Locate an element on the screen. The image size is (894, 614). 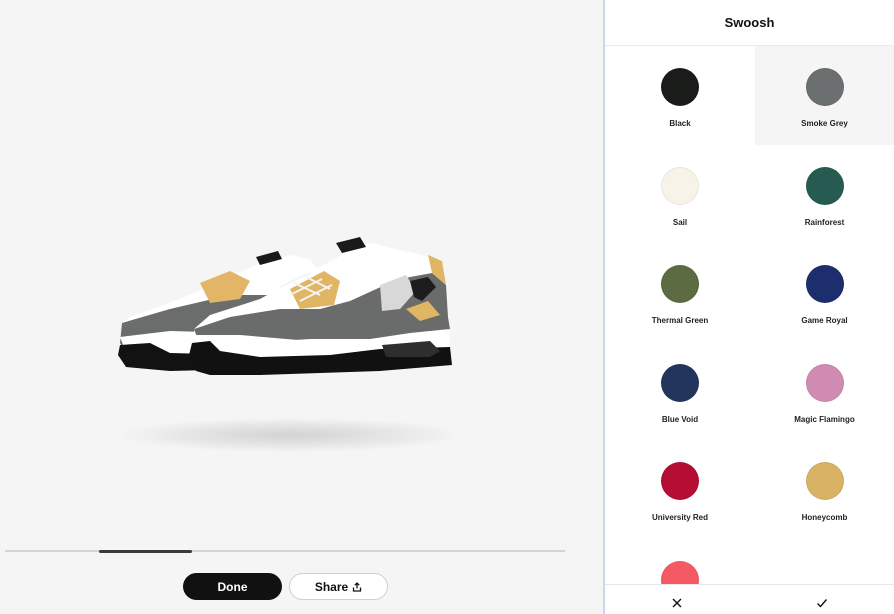
color-label: Black is located at coordinates (680, 123).